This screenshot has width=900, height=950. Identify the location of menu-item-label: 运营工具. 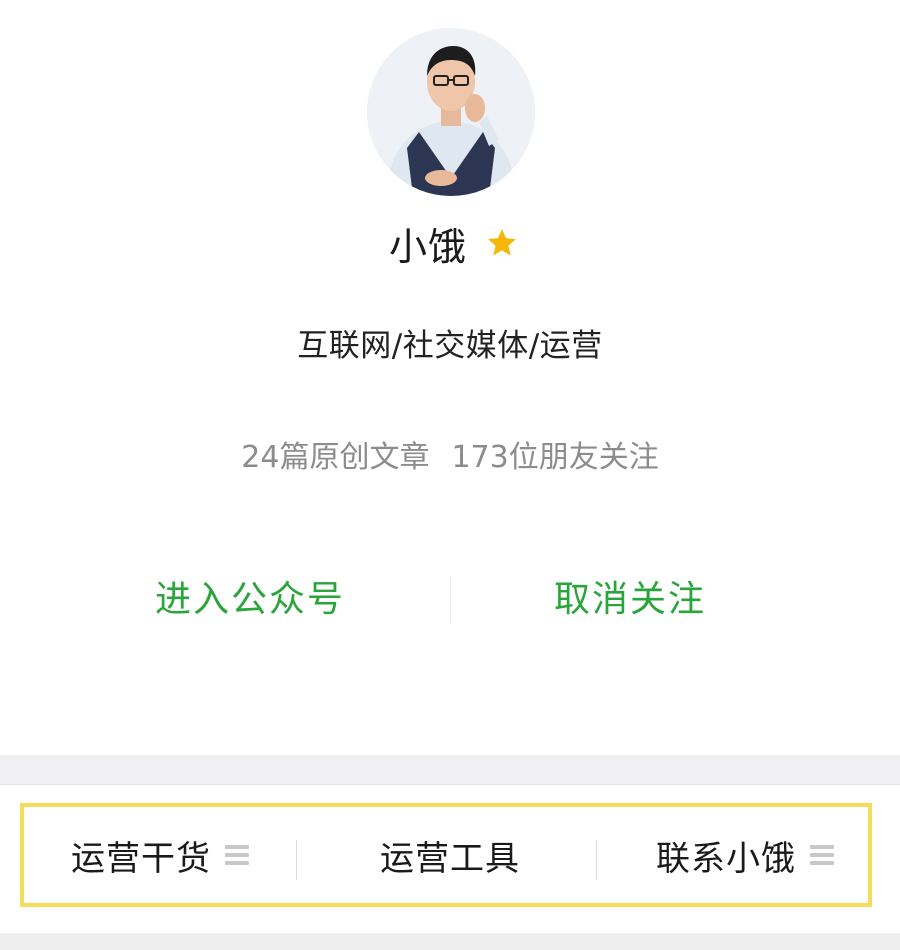
(450, 858).